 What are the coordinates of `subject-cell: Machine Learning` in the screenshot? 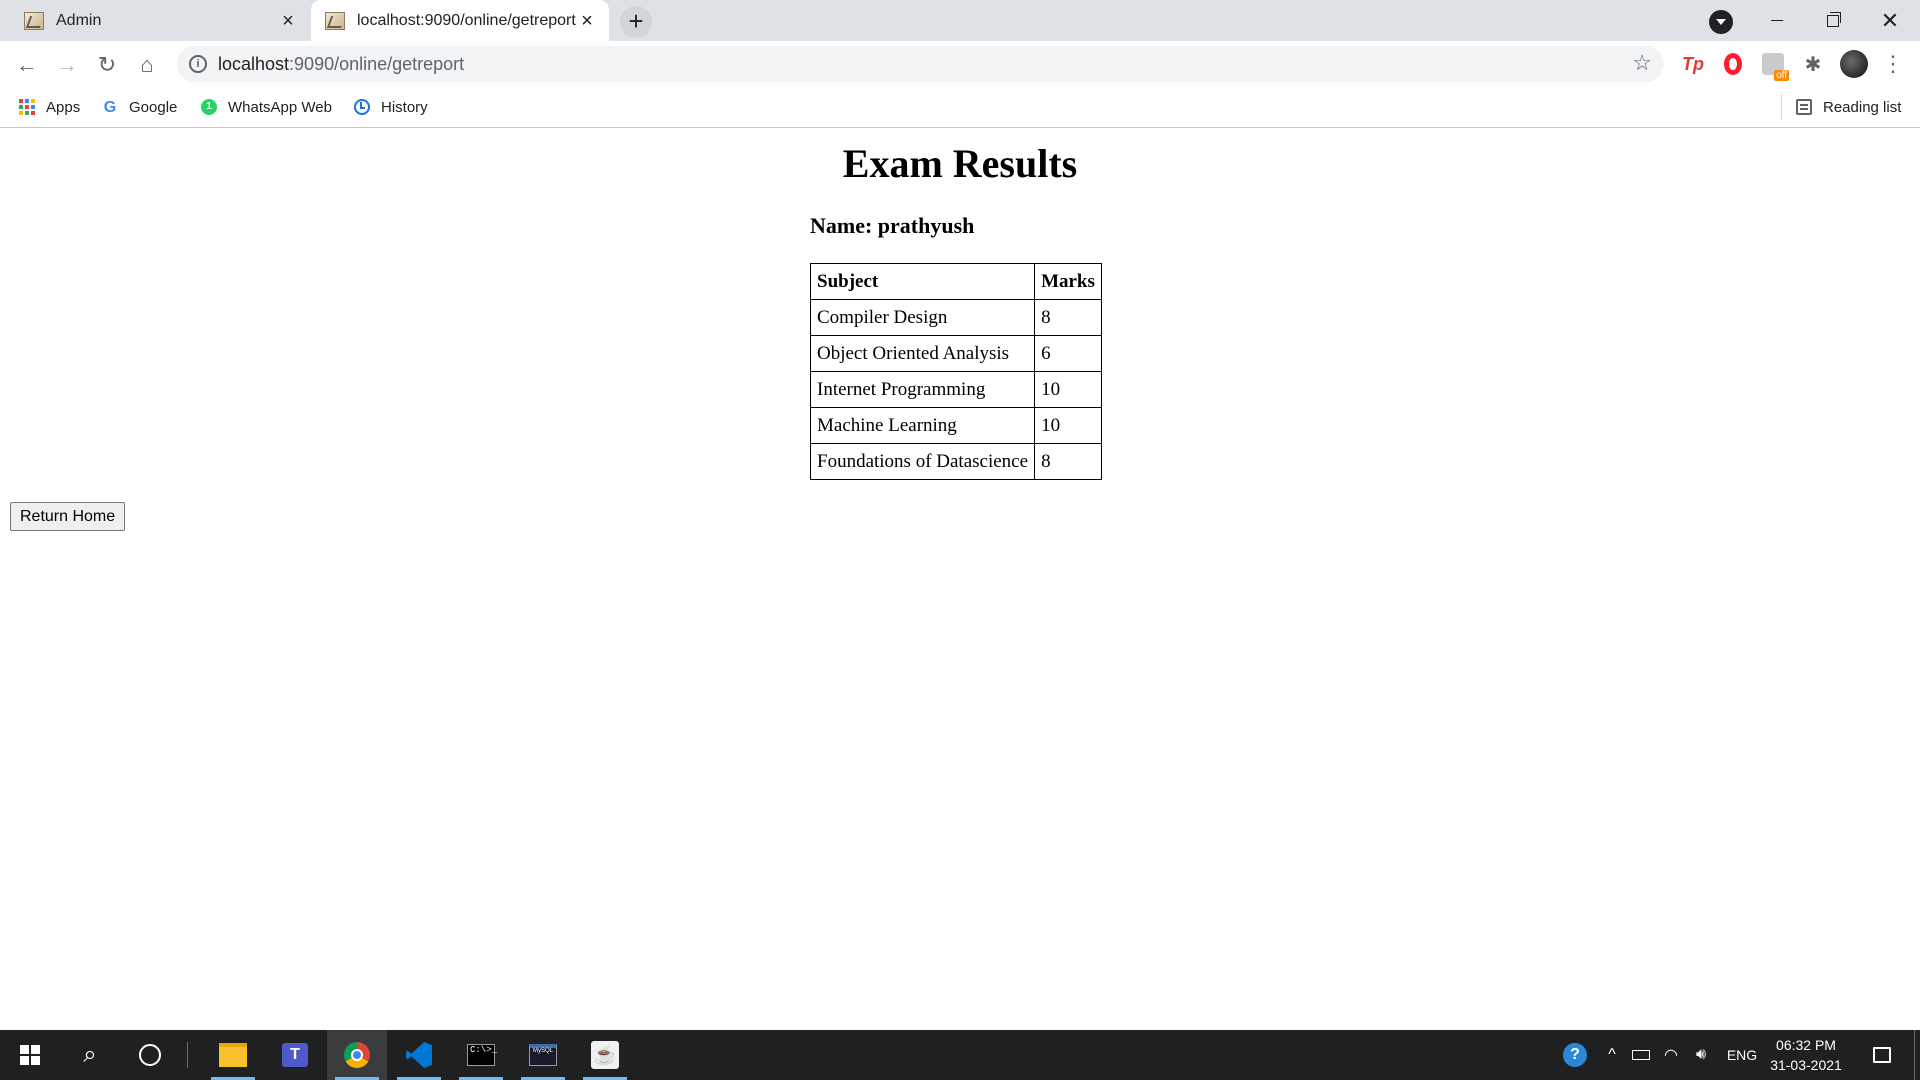 It's located at (922, 425).